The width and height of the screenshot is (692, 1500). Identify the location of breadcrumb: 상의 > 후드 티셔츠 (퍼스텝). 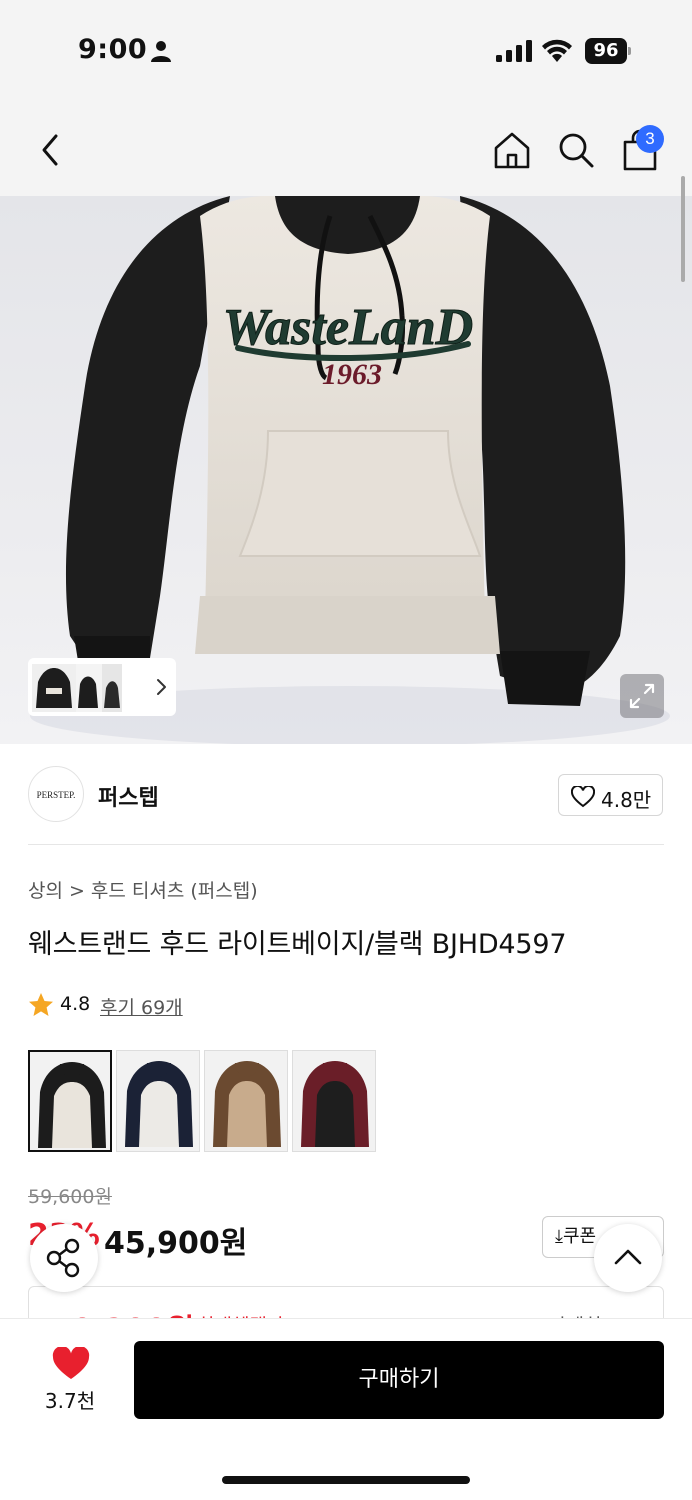
(143, 889).